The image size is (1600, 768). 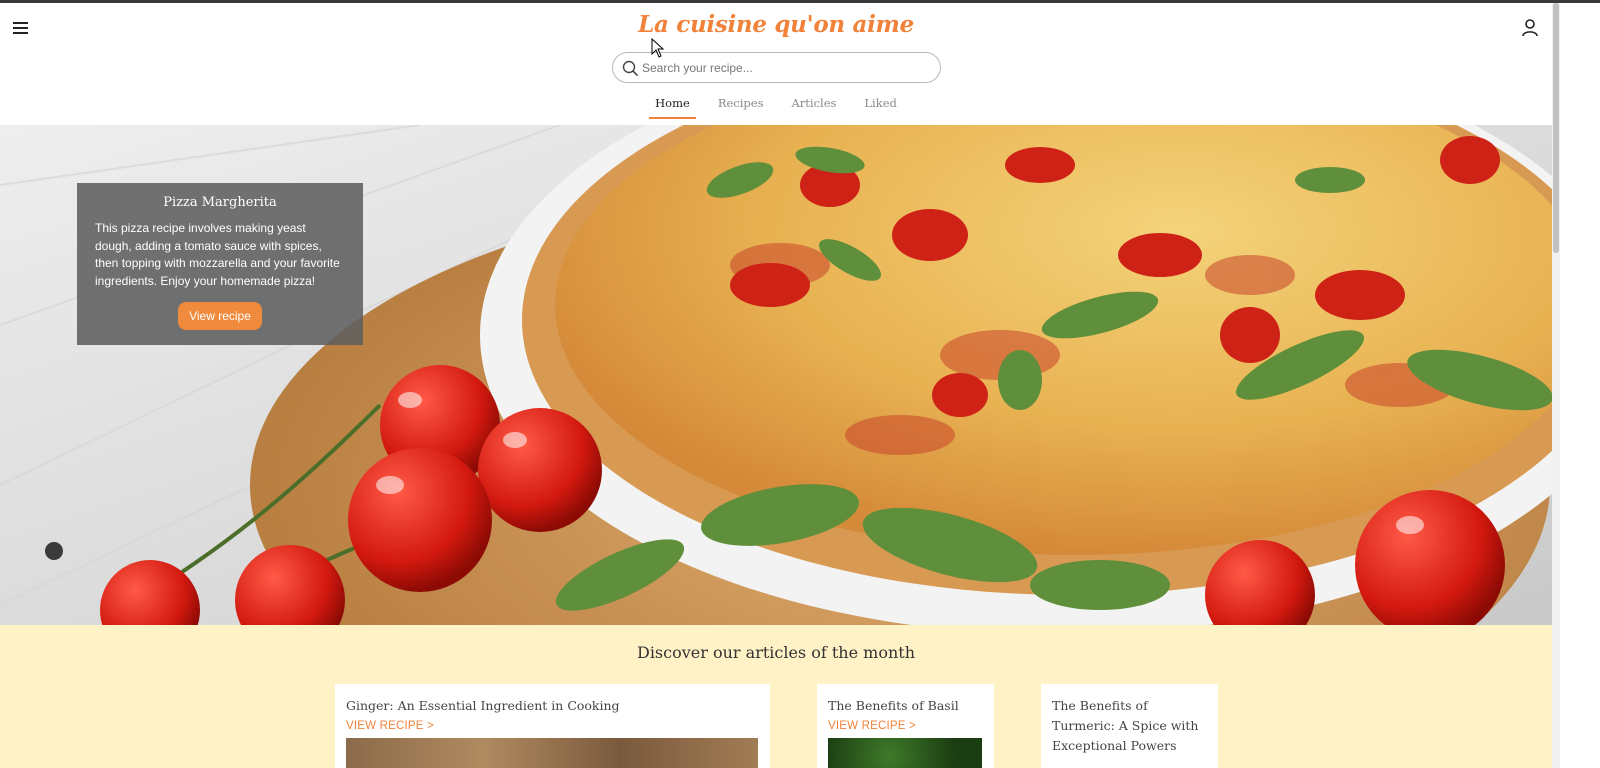 I want to click on site-logo: La cuisine qu'on aime, so click(x=776, y=24).